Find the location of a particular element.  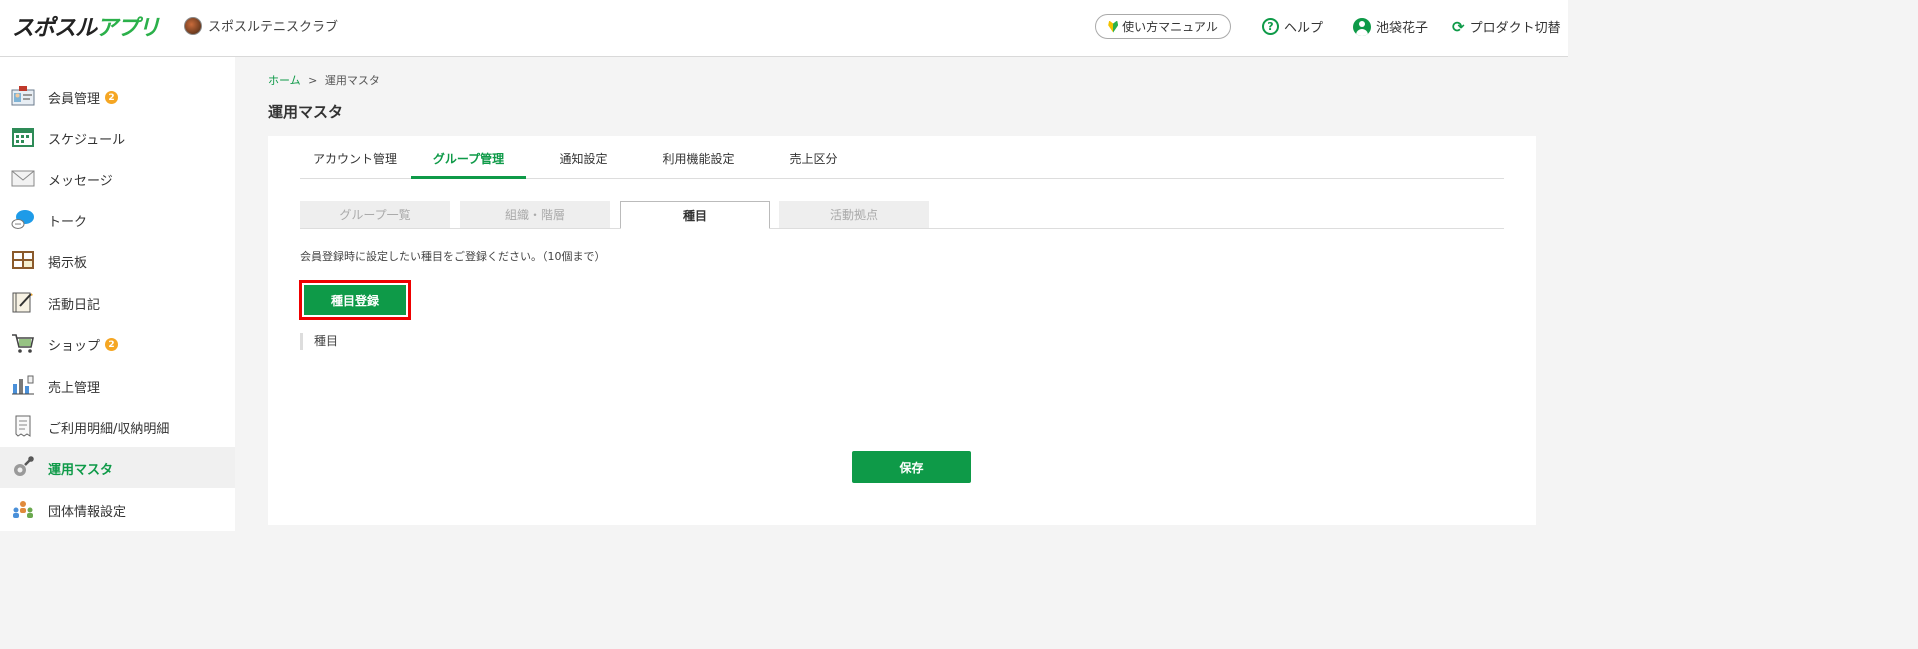

help-icon: ? is located at coordinates (1270, 26).